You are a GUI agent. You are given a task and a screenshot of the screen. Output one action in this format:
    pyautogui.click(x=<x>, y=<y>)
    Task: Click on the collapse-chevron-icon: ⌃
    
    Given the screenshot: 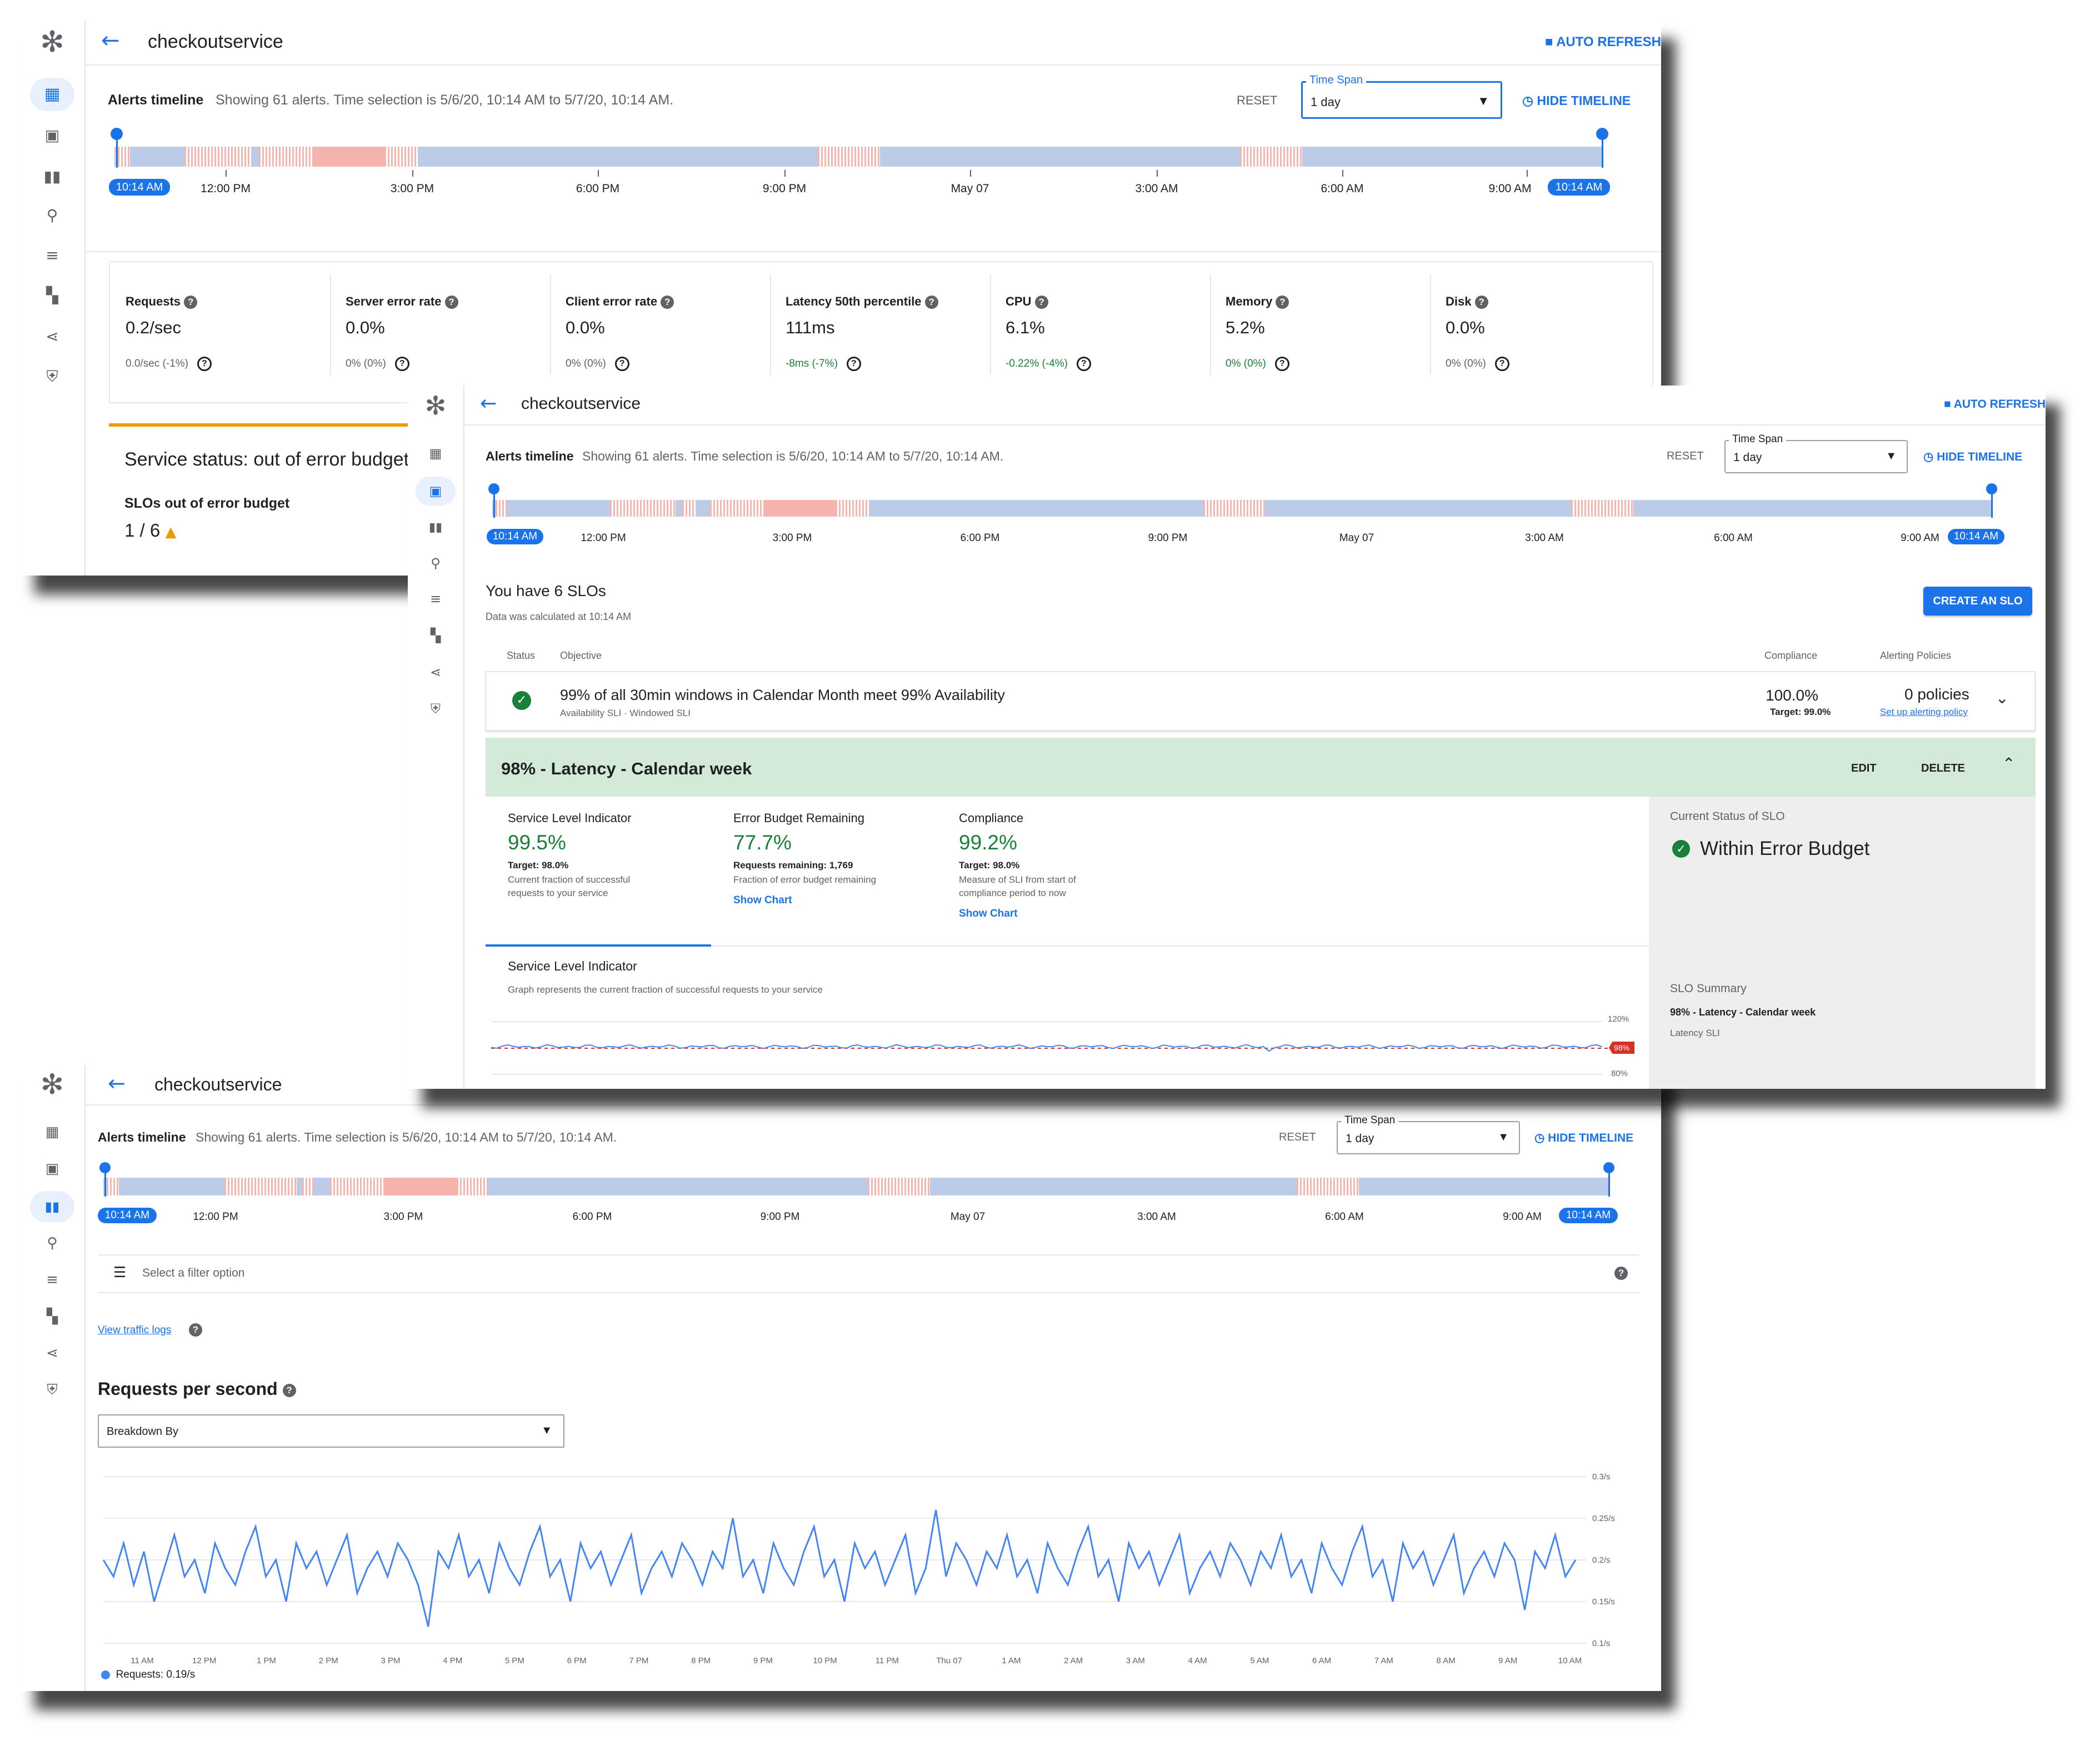 What is the action you would take?
    pyautogui.click(x=2009, y=763)
    